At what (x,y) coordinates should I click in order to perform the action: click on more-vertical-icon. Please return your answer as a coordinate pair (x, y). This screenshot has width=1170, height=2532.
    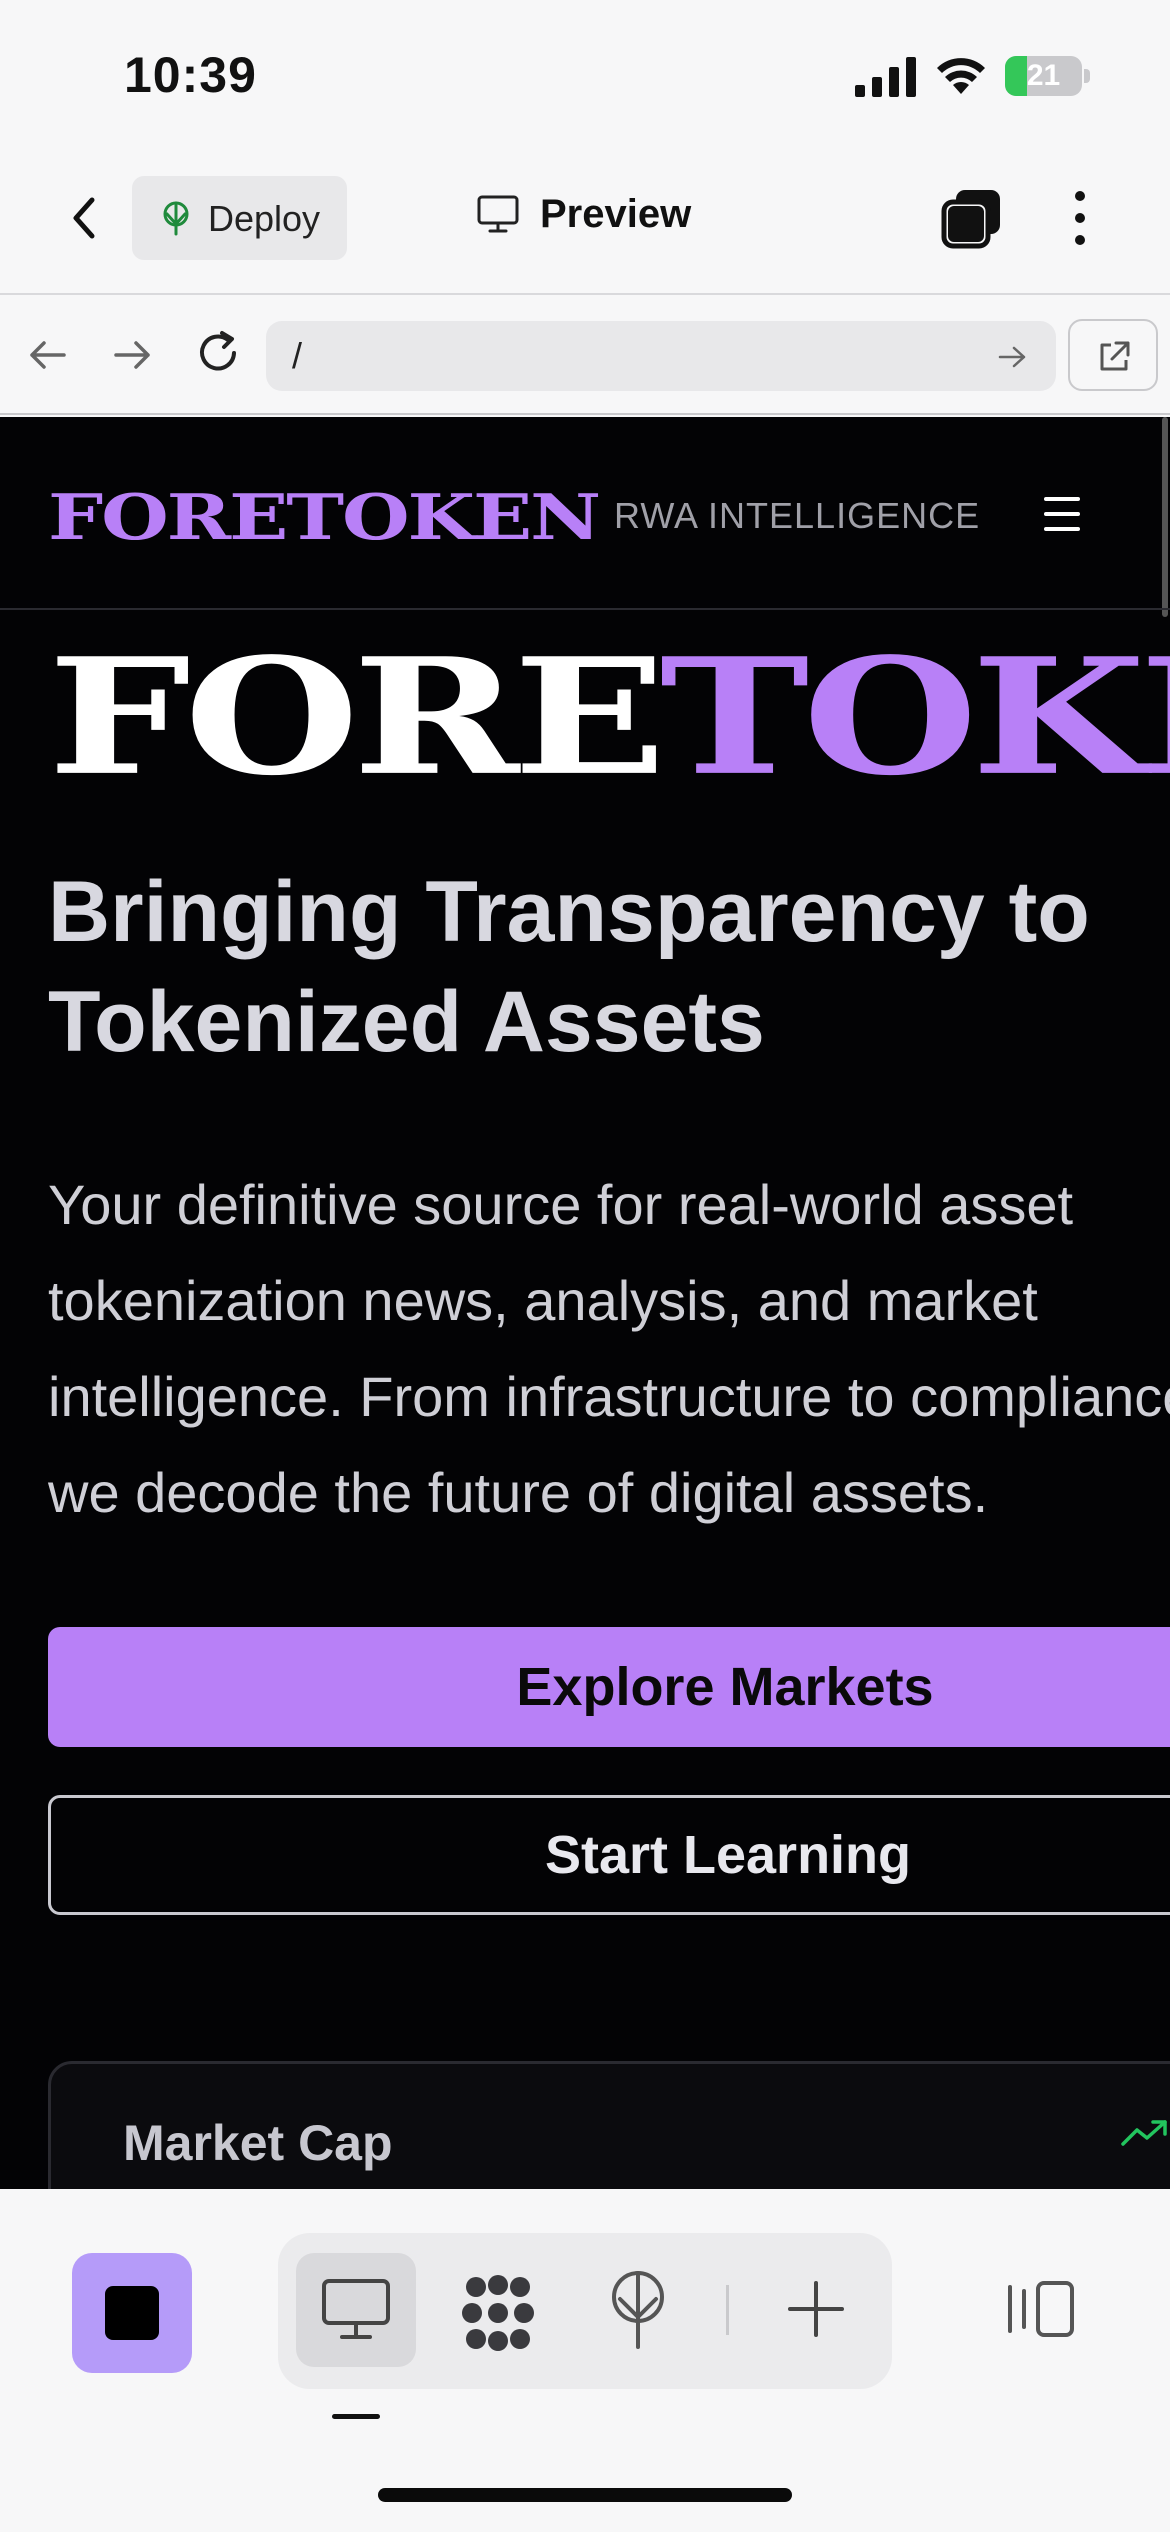
    Looking at the image, I should click on (1080, 218).